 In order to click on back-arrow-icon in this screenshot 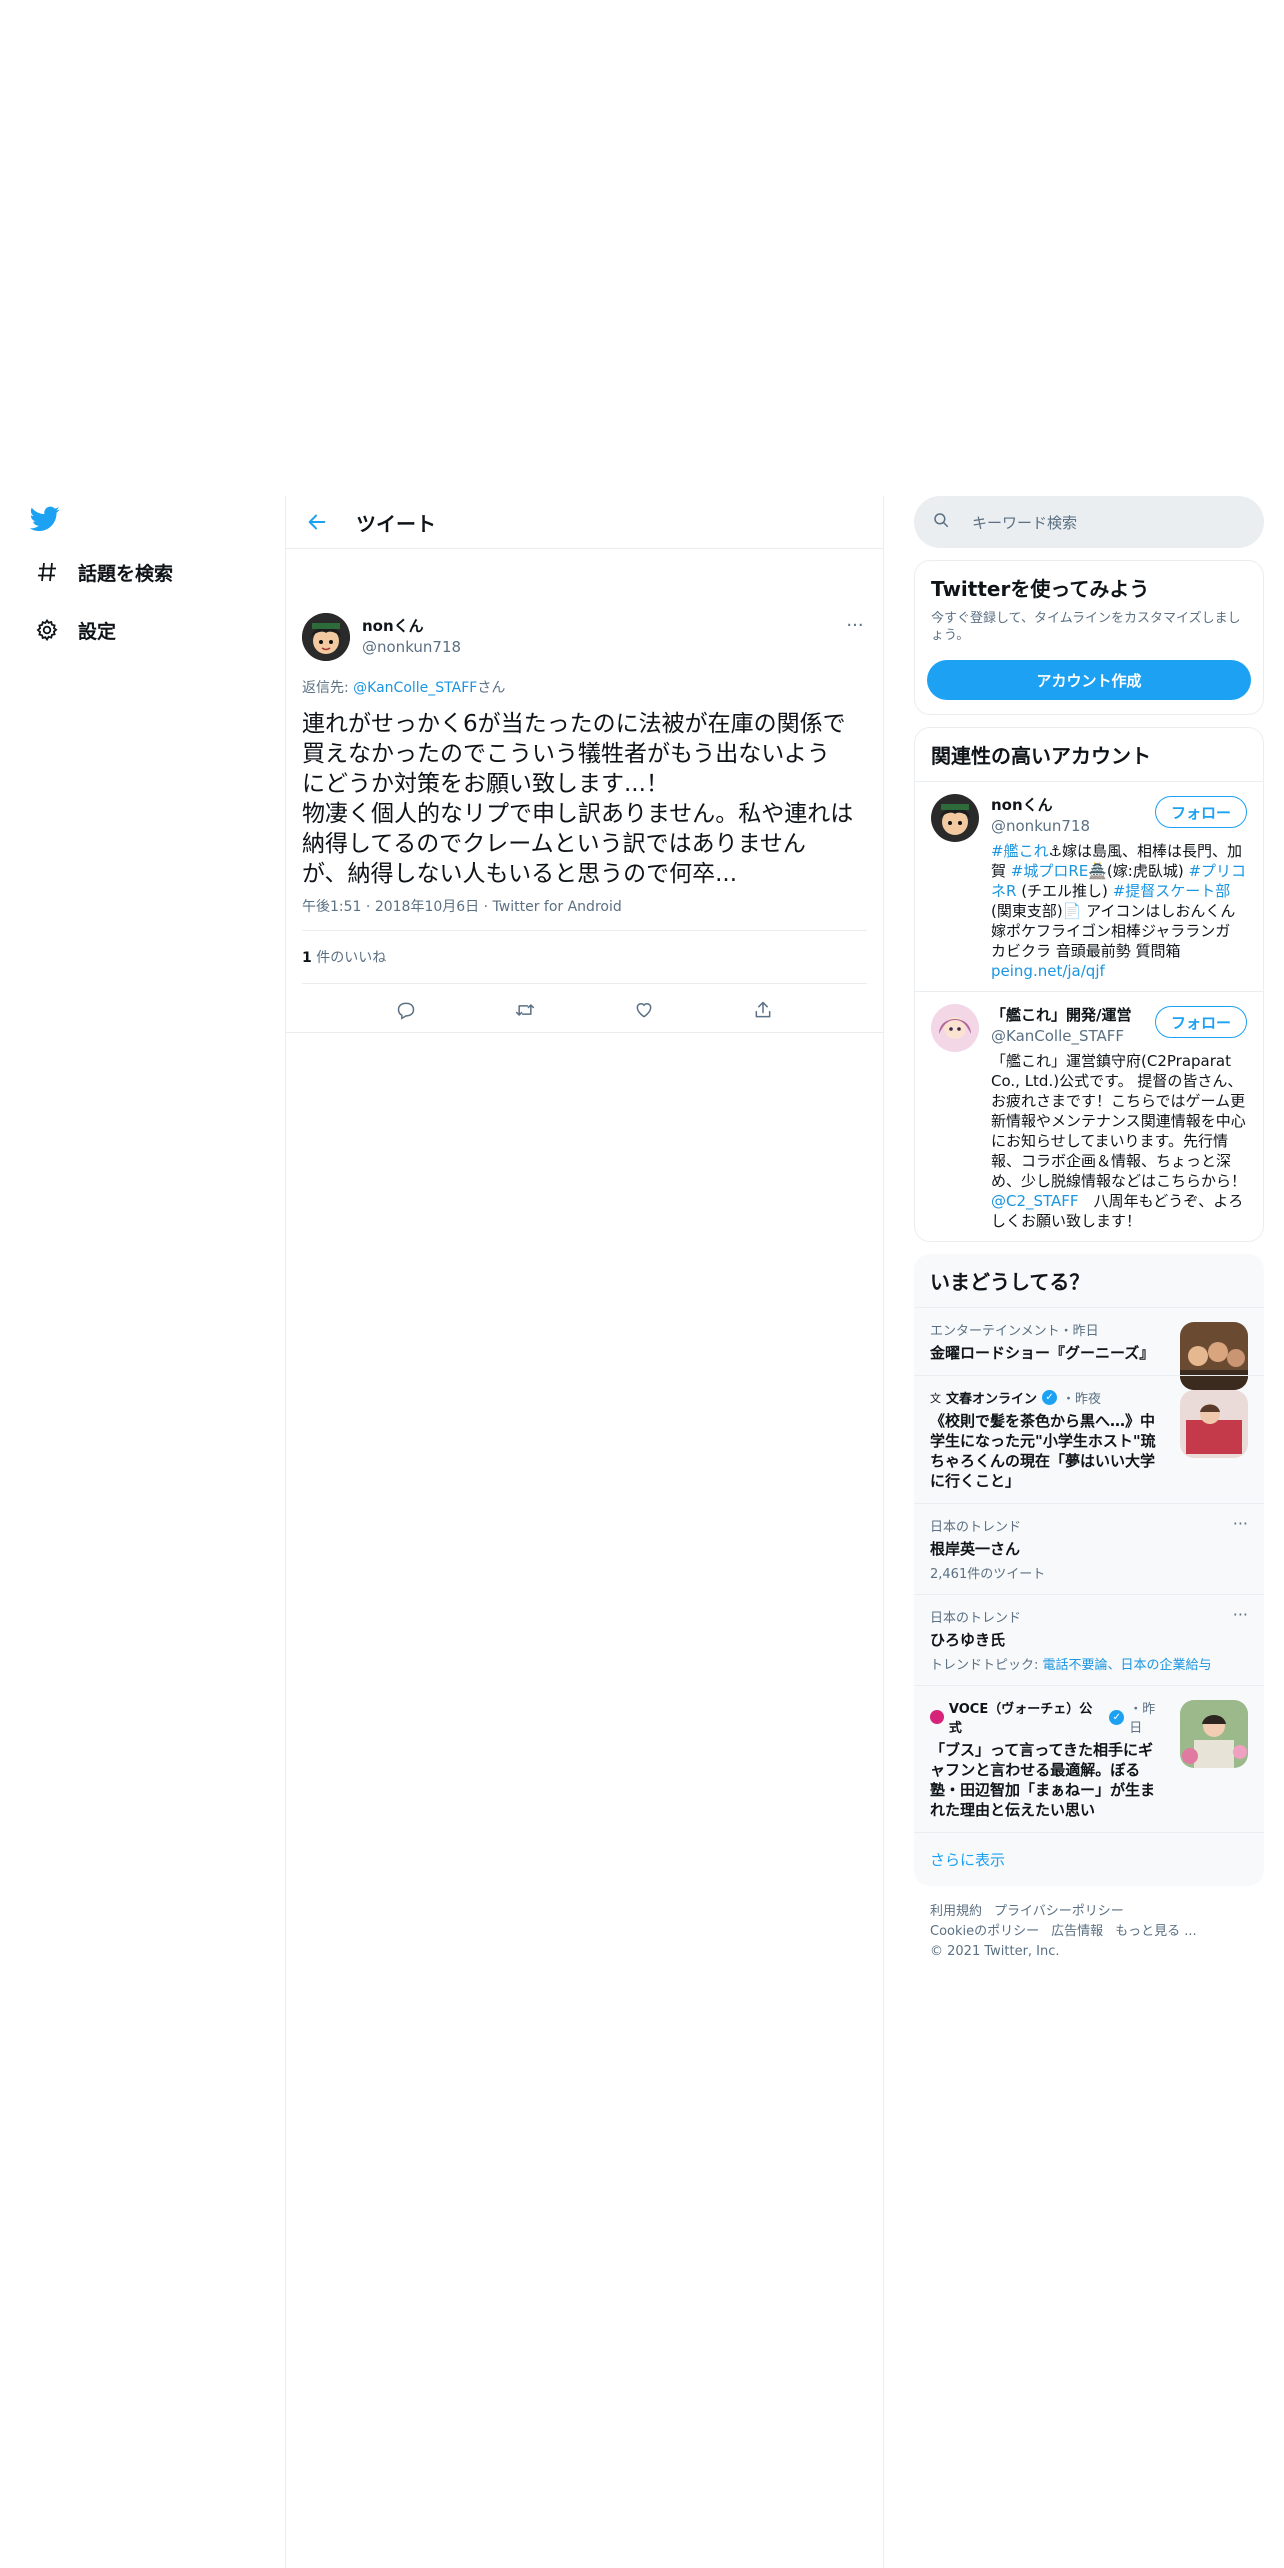, I will do `click(317, 522)`.